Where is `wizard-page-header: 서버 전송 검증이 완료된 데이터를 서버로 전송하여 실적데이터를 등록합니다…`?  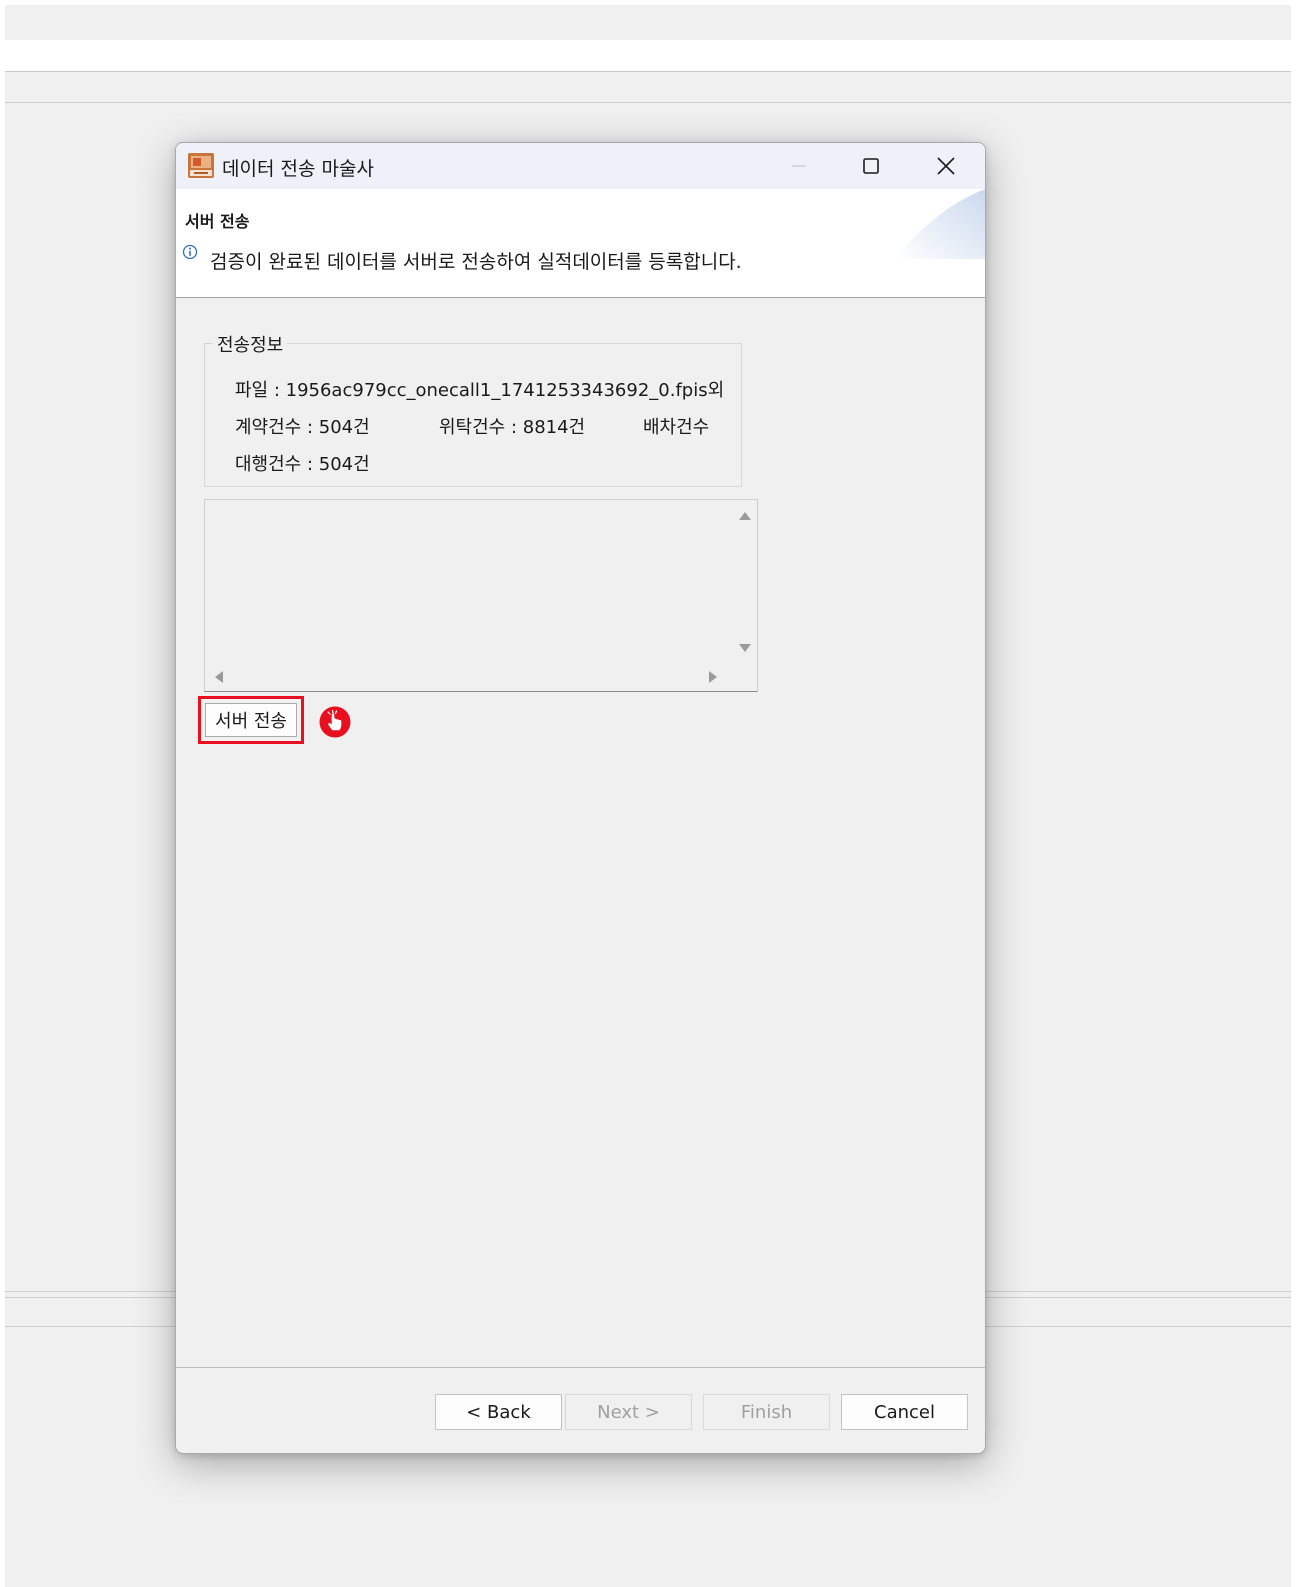
wizard-page-header: 서버 전송 검증이 완료된 데이터를 서버로 전송하여 실적데이터를 등록합니다… is located at coordinates (580, 243).